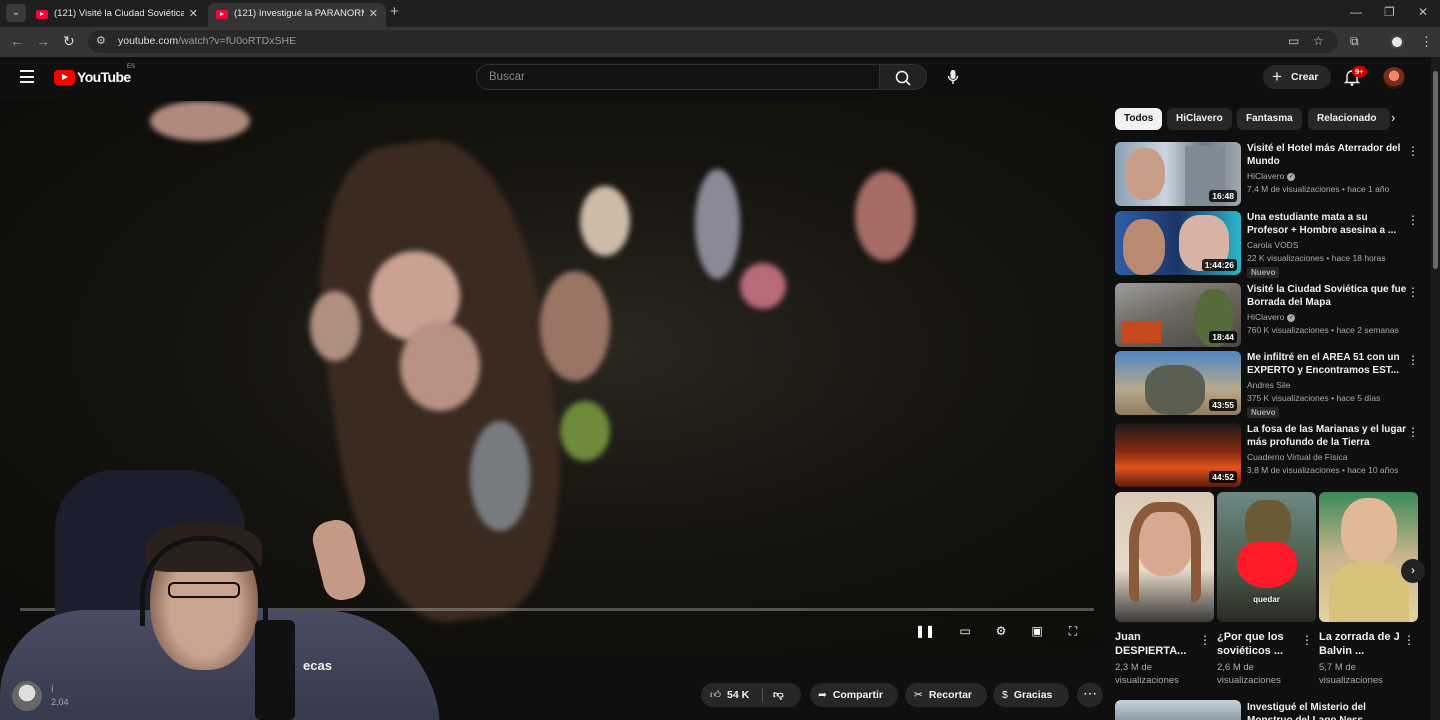  I want to click on tab-search-icon: ⌄, so click(16, 13).